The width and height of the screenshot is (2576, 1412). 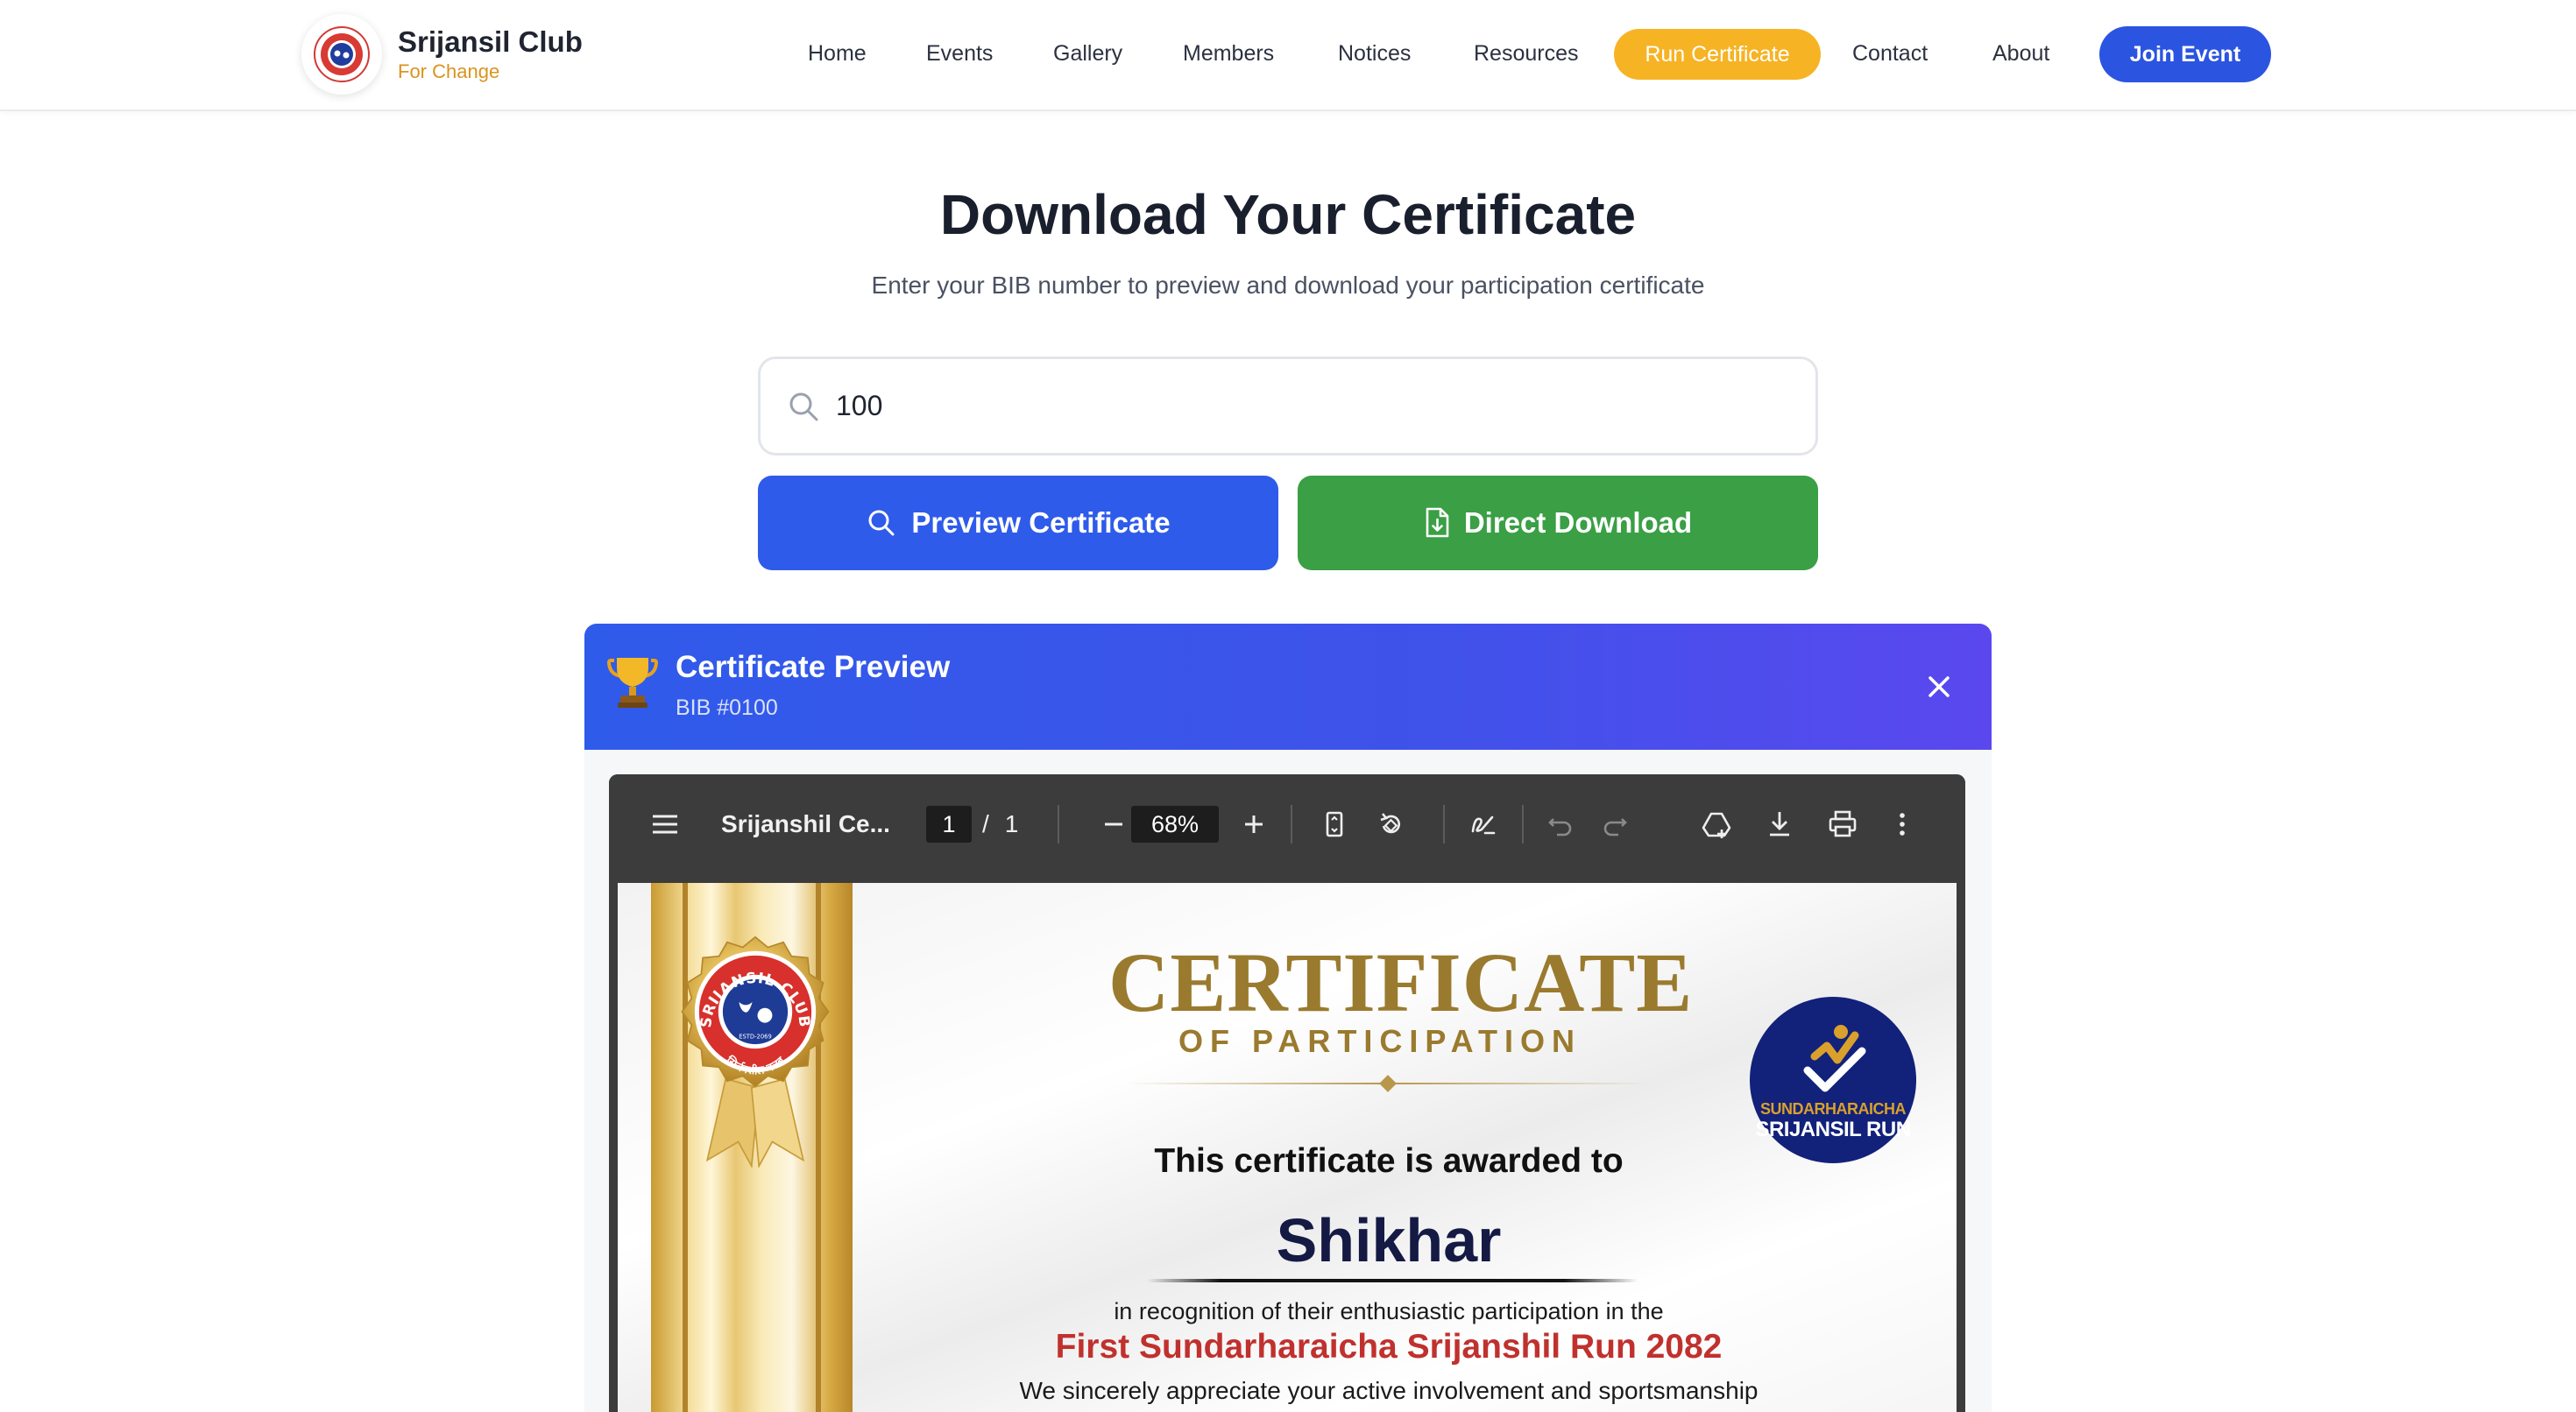 I want to click on nav-home: Home, so click(x=837, y=54).